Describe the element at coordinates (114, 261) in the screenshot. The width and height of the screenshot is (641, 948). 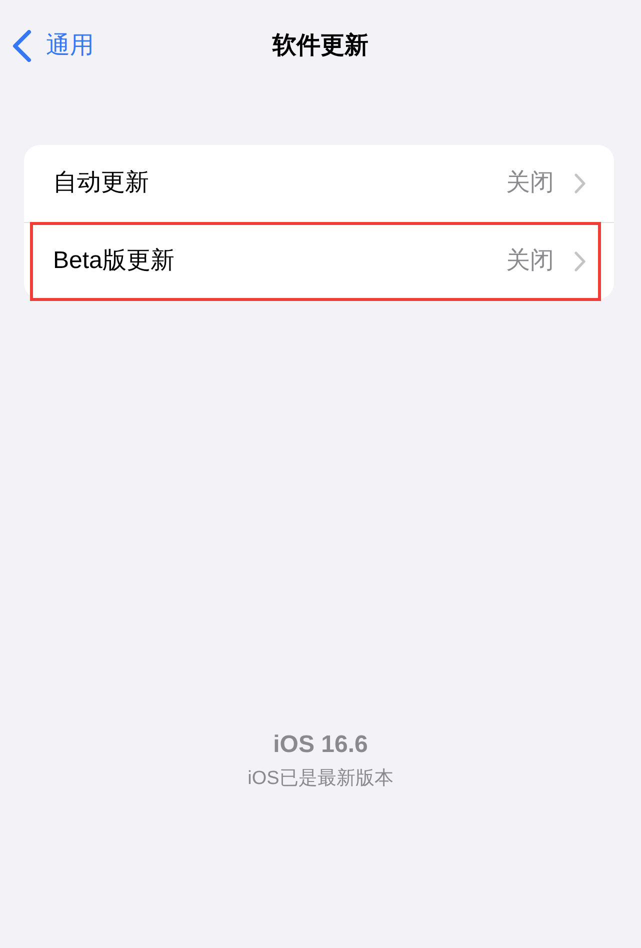
I see `row-label: Beta版更新` at that location.